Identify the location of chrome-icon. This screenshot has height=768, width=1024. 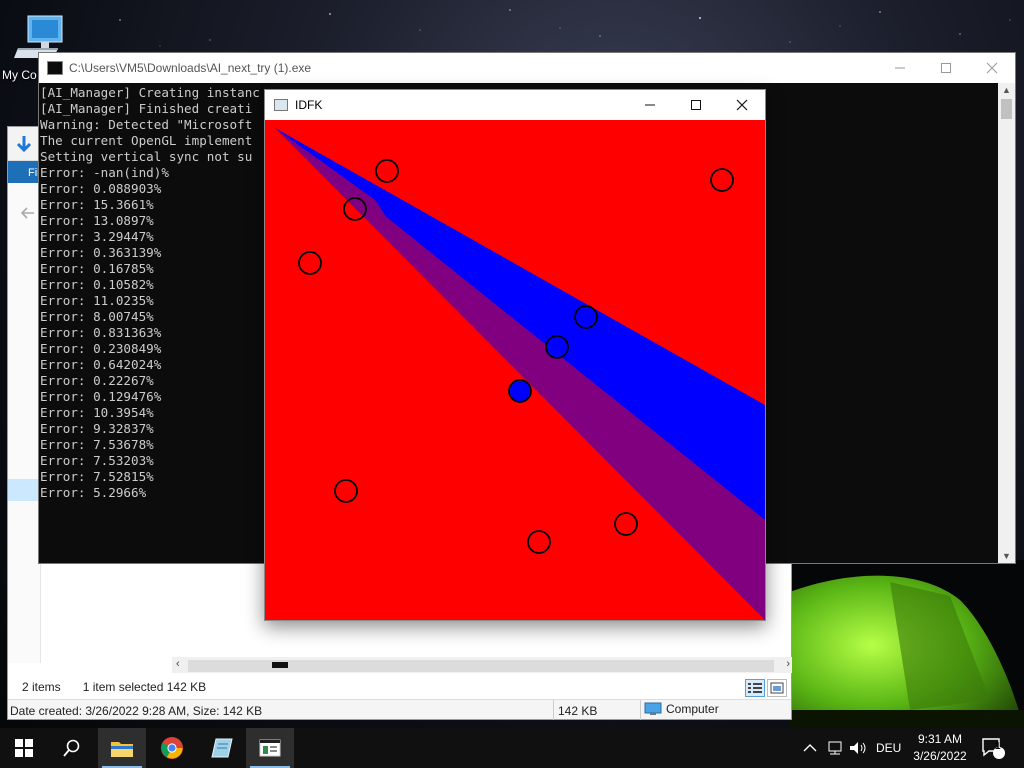
(172, 748).